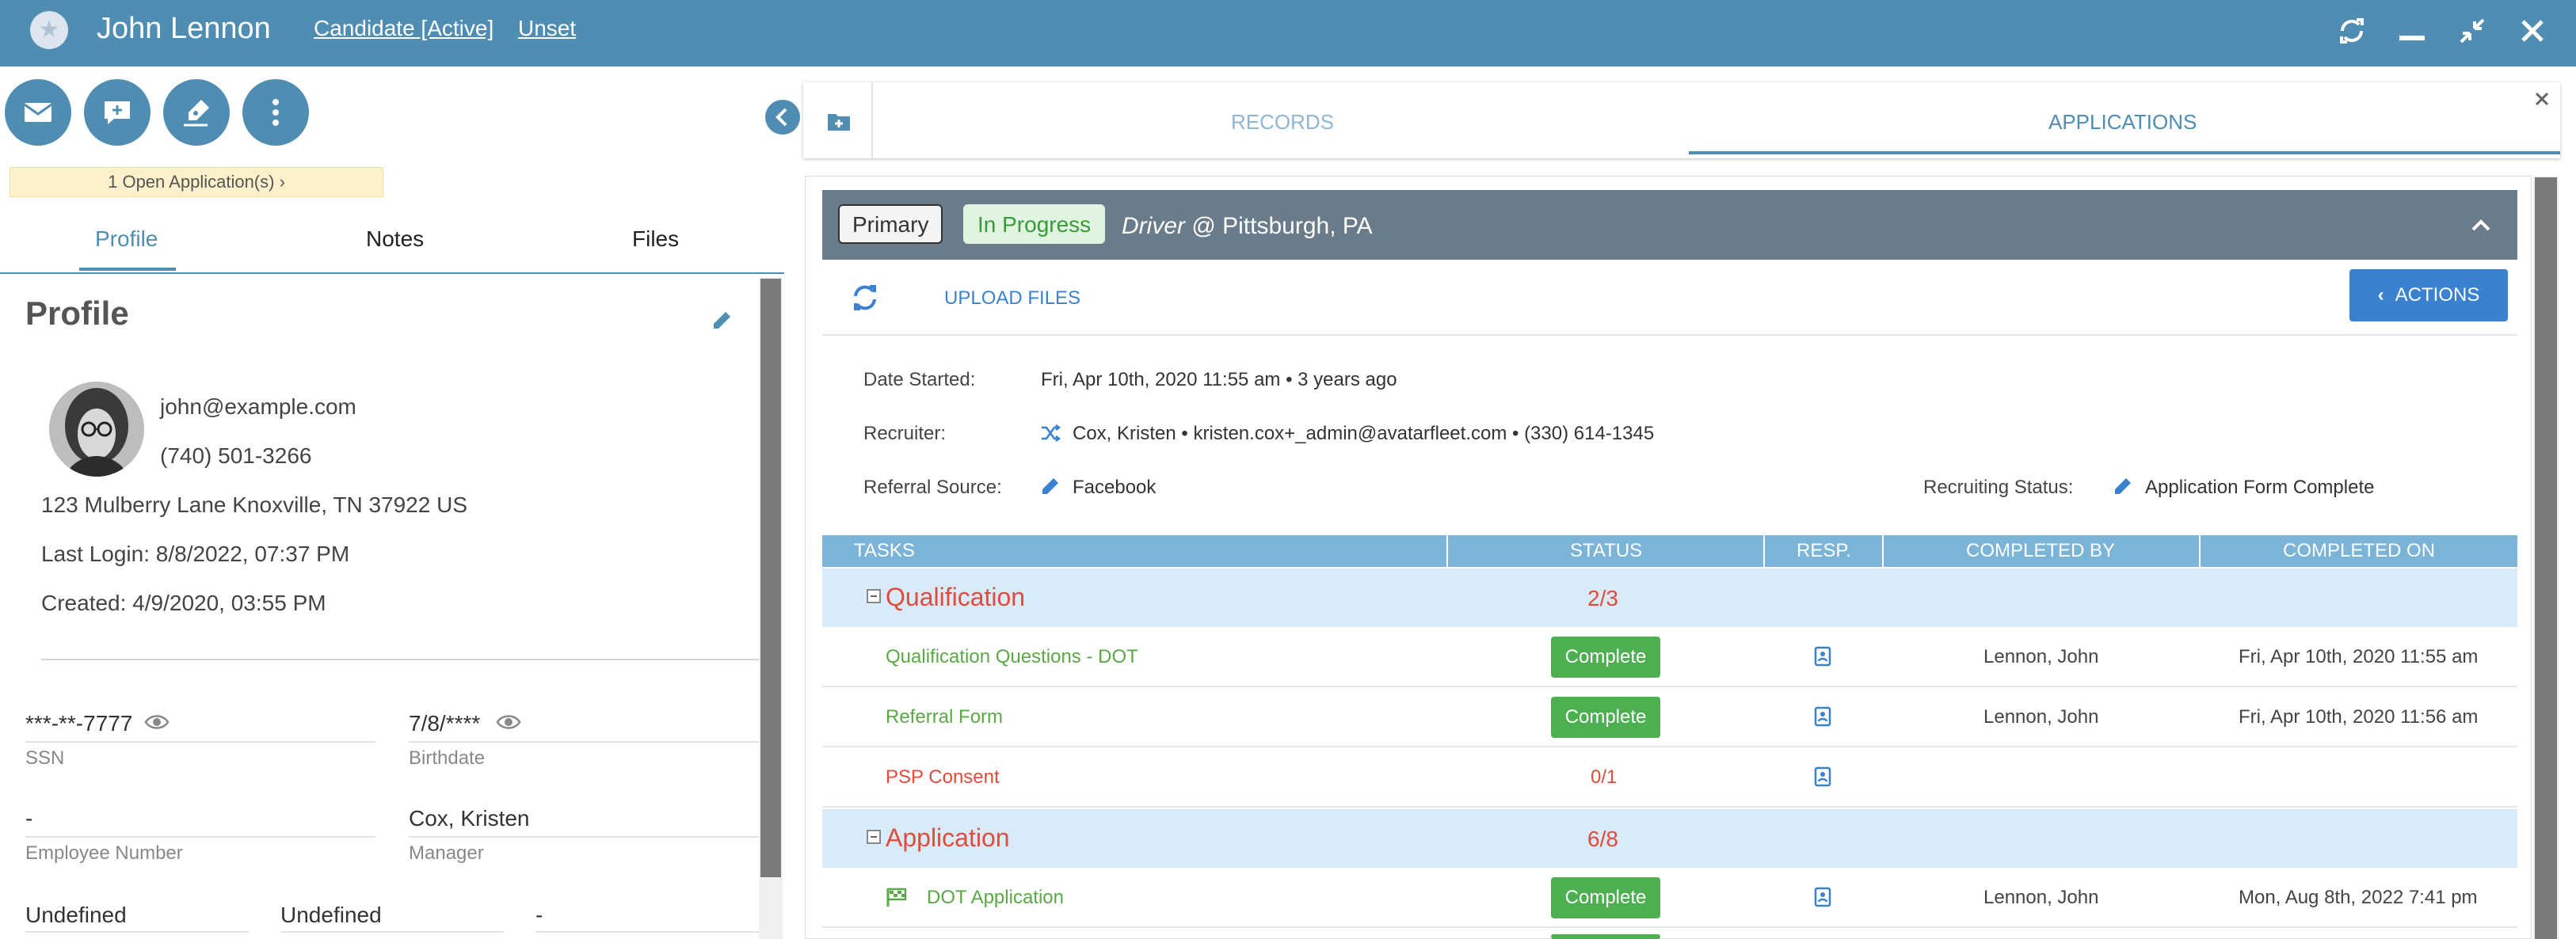  Describe the element at coordinates (76, 915) in the screenshot. I see `undefined-field-1: Undefined` at that location.